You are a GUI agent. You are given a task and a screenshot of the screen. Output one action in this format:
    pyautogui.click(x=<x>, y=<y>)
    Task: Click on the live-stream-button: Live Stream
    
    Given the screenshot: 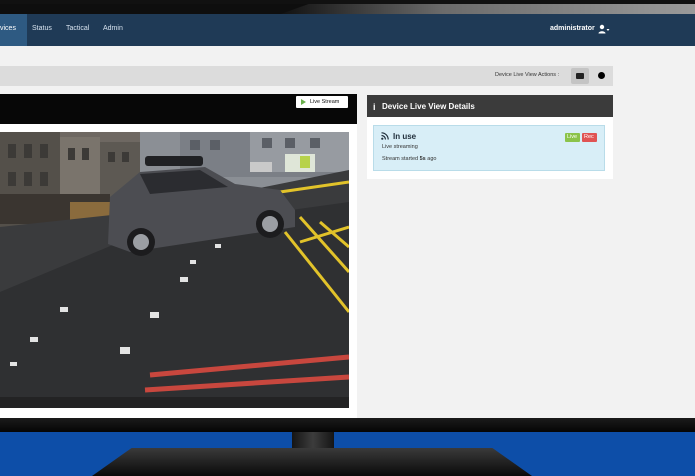 What is the action you would take?
    pyautogui.click(x=322, y=102)
    